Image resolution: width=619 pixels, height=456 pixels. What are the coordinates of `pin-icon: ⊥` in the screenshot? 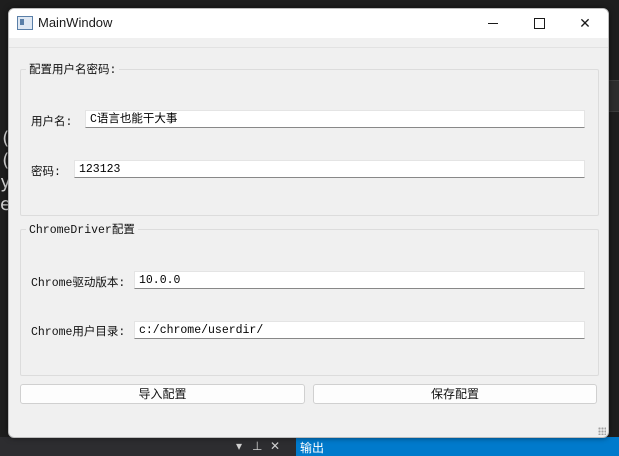 It's located at (257, 446).